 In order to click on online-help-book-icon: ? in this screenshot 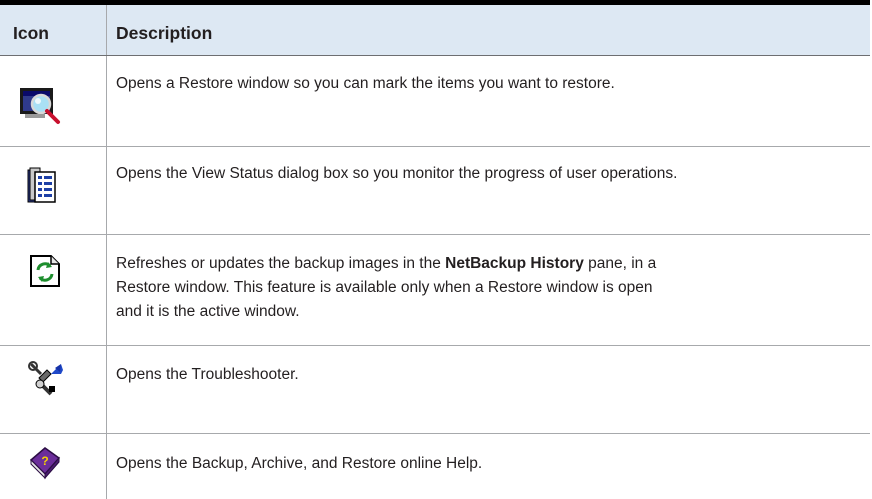, I will do `click(44, 462)`.